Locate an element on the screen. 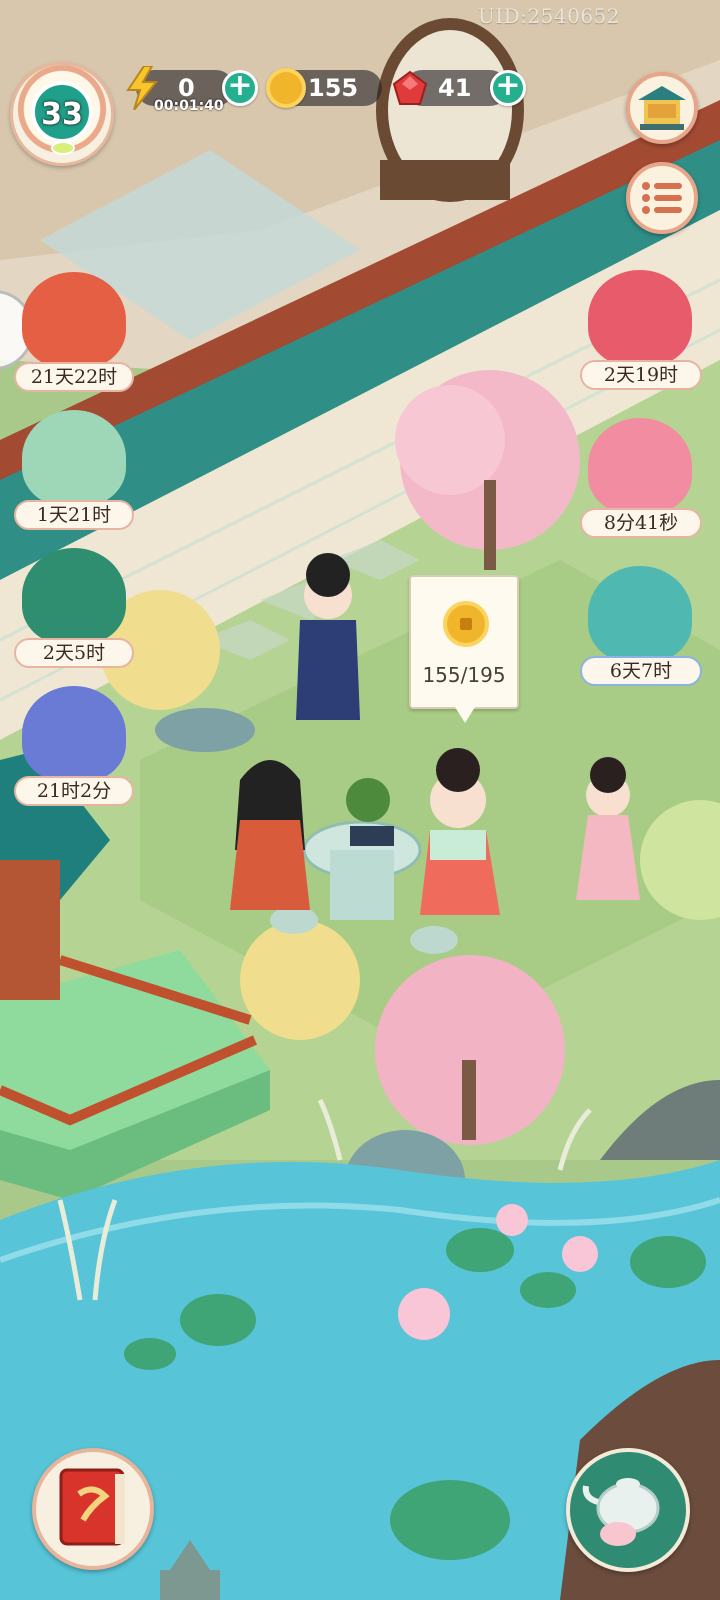  teapot-icon is located at coordinates (621, 1512).